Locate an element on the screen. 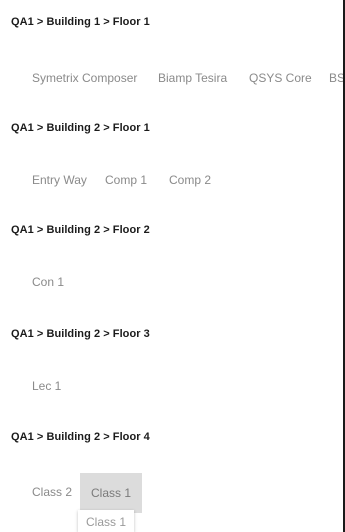 The width and height of the screenshot is (345, 532). device-item-qsys-core: QSYS Core is located at coordinates (283, 78).